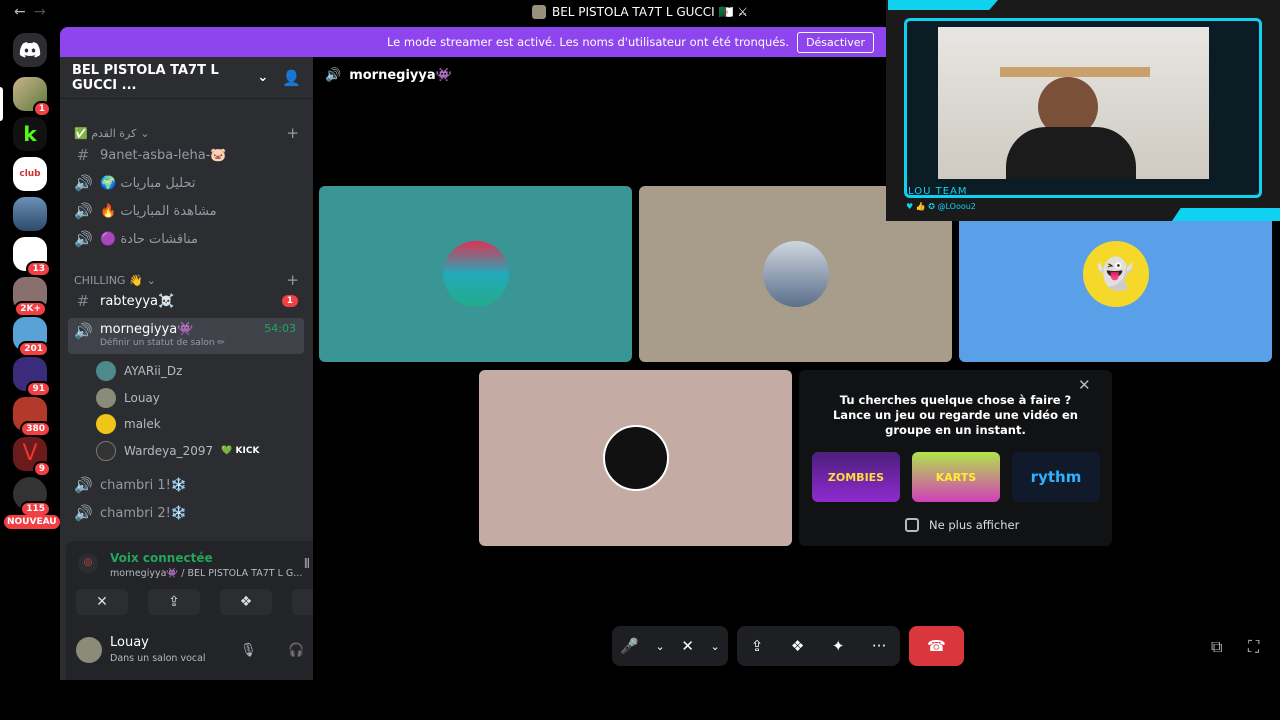 Image resolution: width=1280 pixels, height=720 pixels. I want to click on microphone-icon: 🎙, so click(248, 650).